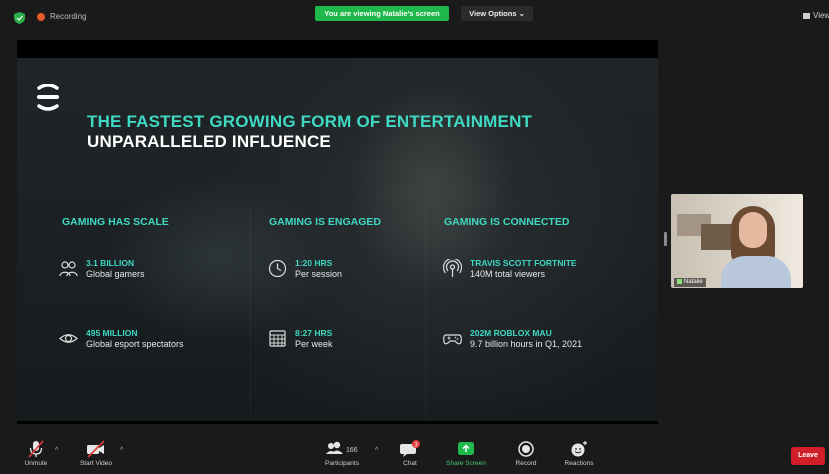 Image resolution: width=829 pixels, height=474 pixels. Describe the element at coordinates (452, 268) in the screenshot. I see `broadcast-icon` at that location.